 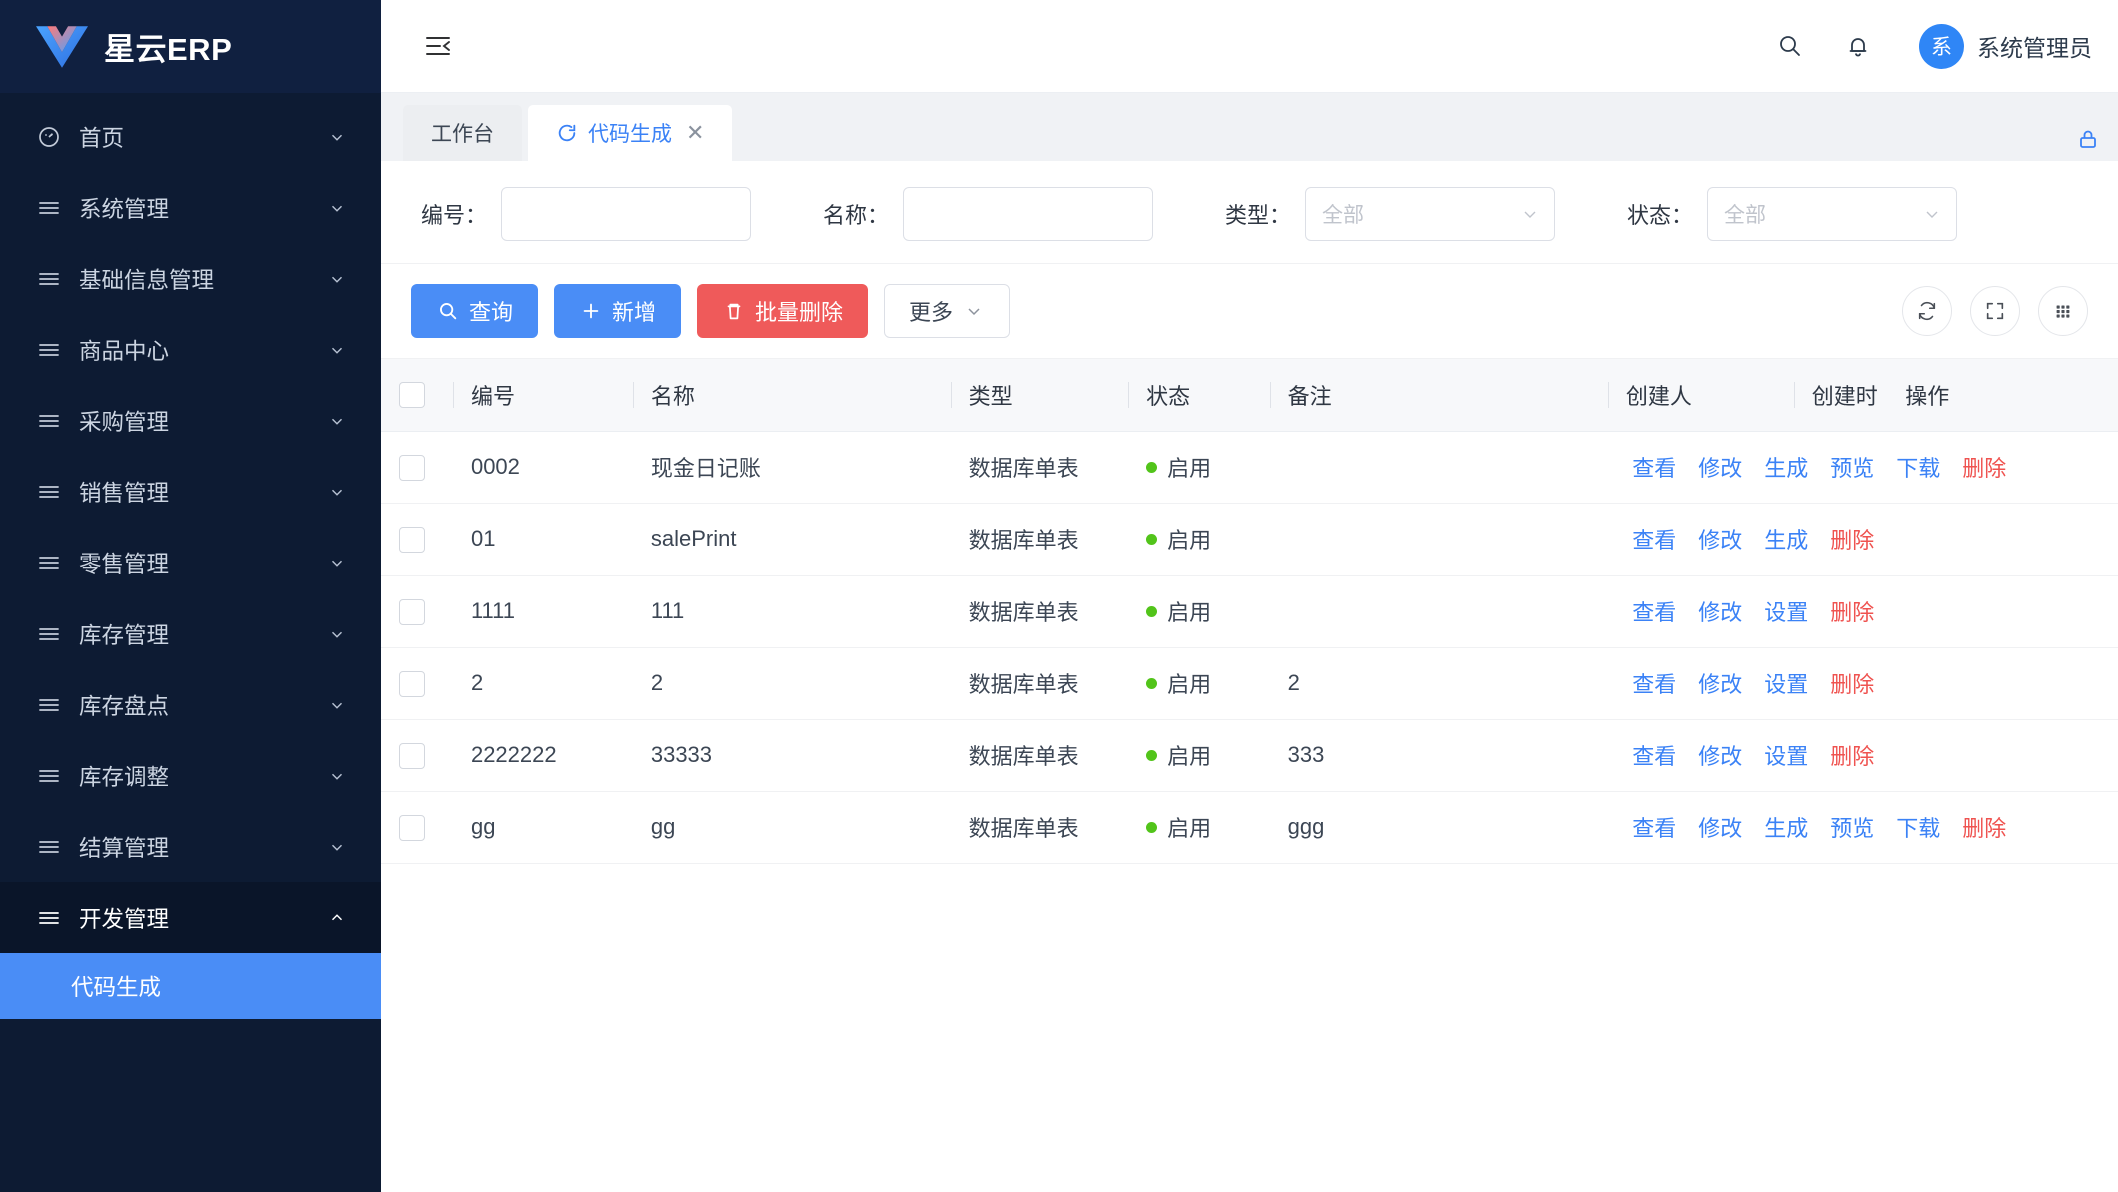 What do you see at coordinates (1249, 467) in the screenshot?
I see `table-row: 0002 现金日记账 数据库单表 启用 系统管理员 2022-0` at bounding box center [1249, 467].